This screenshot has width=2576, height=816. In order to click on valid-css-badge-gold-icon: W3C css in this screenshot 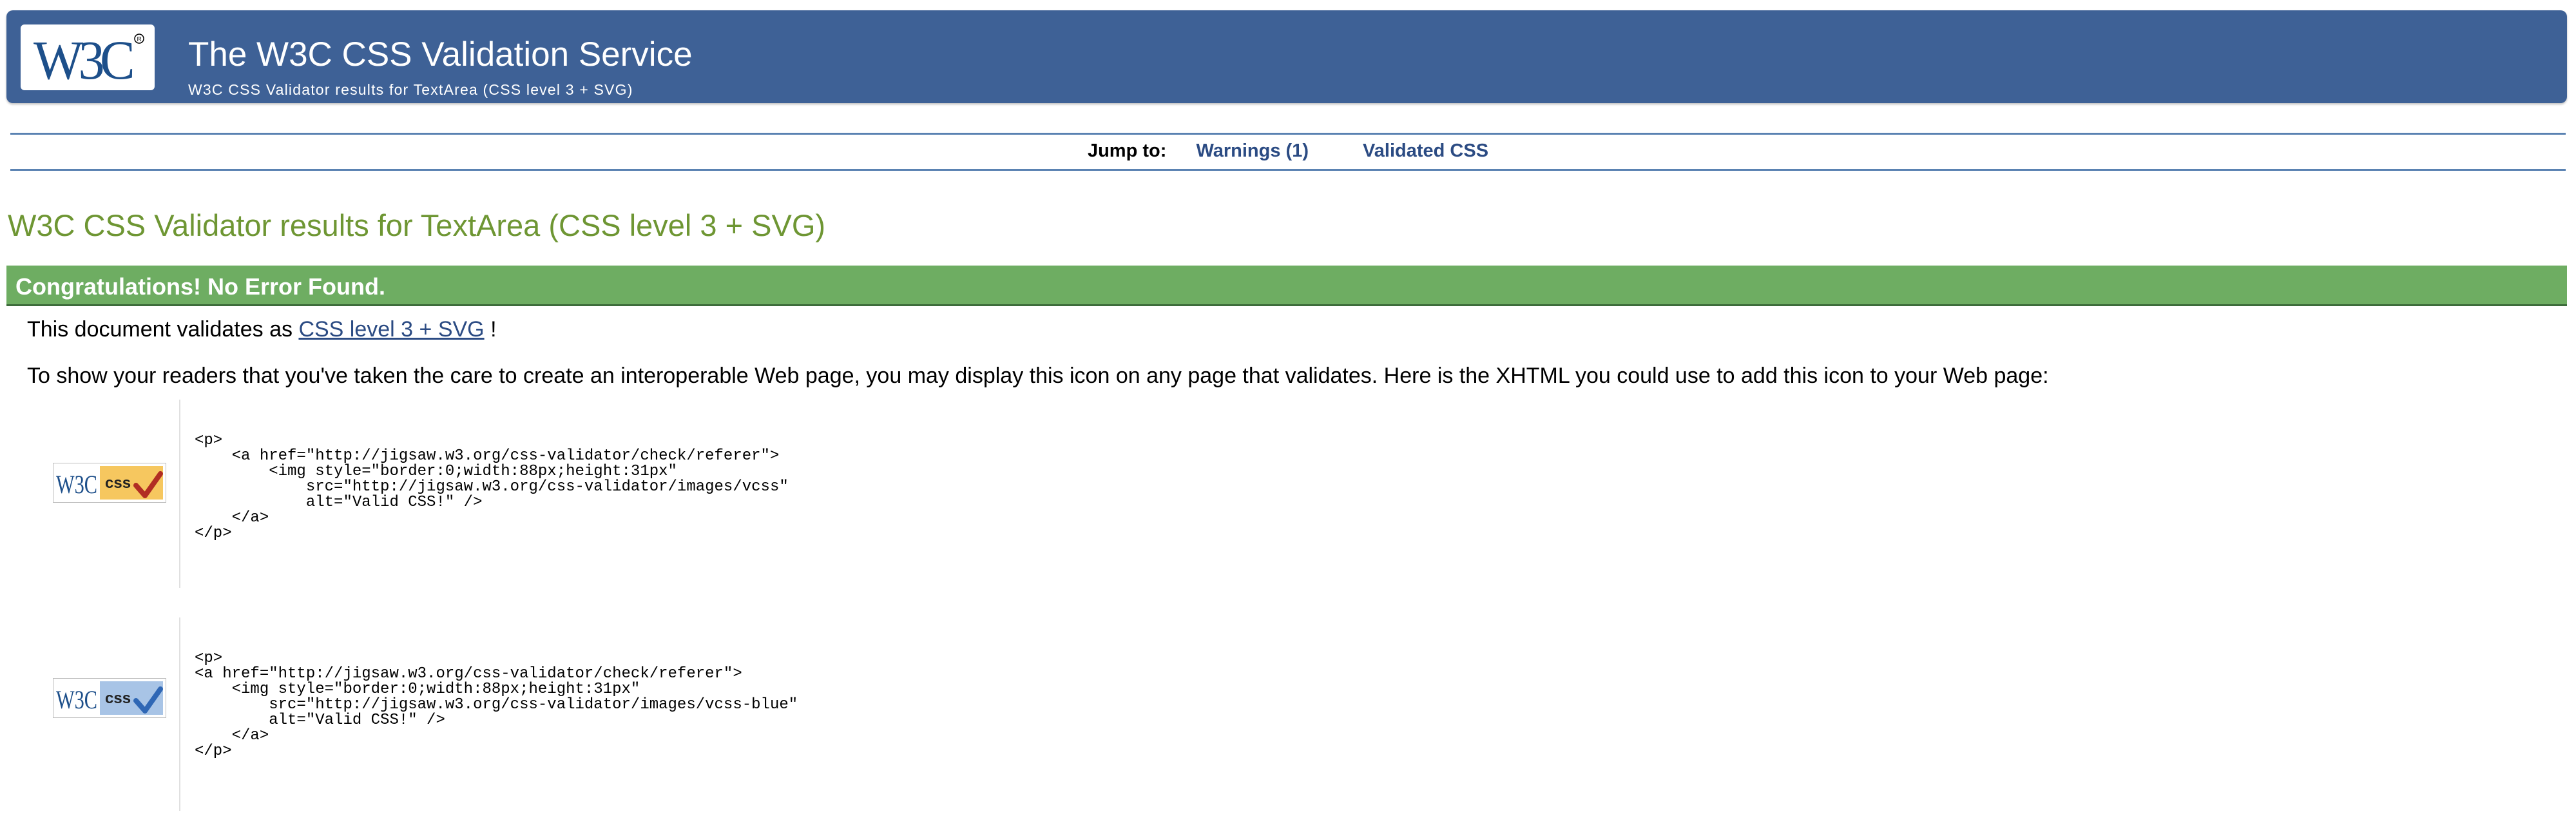, I will do `click(109, 483)`.